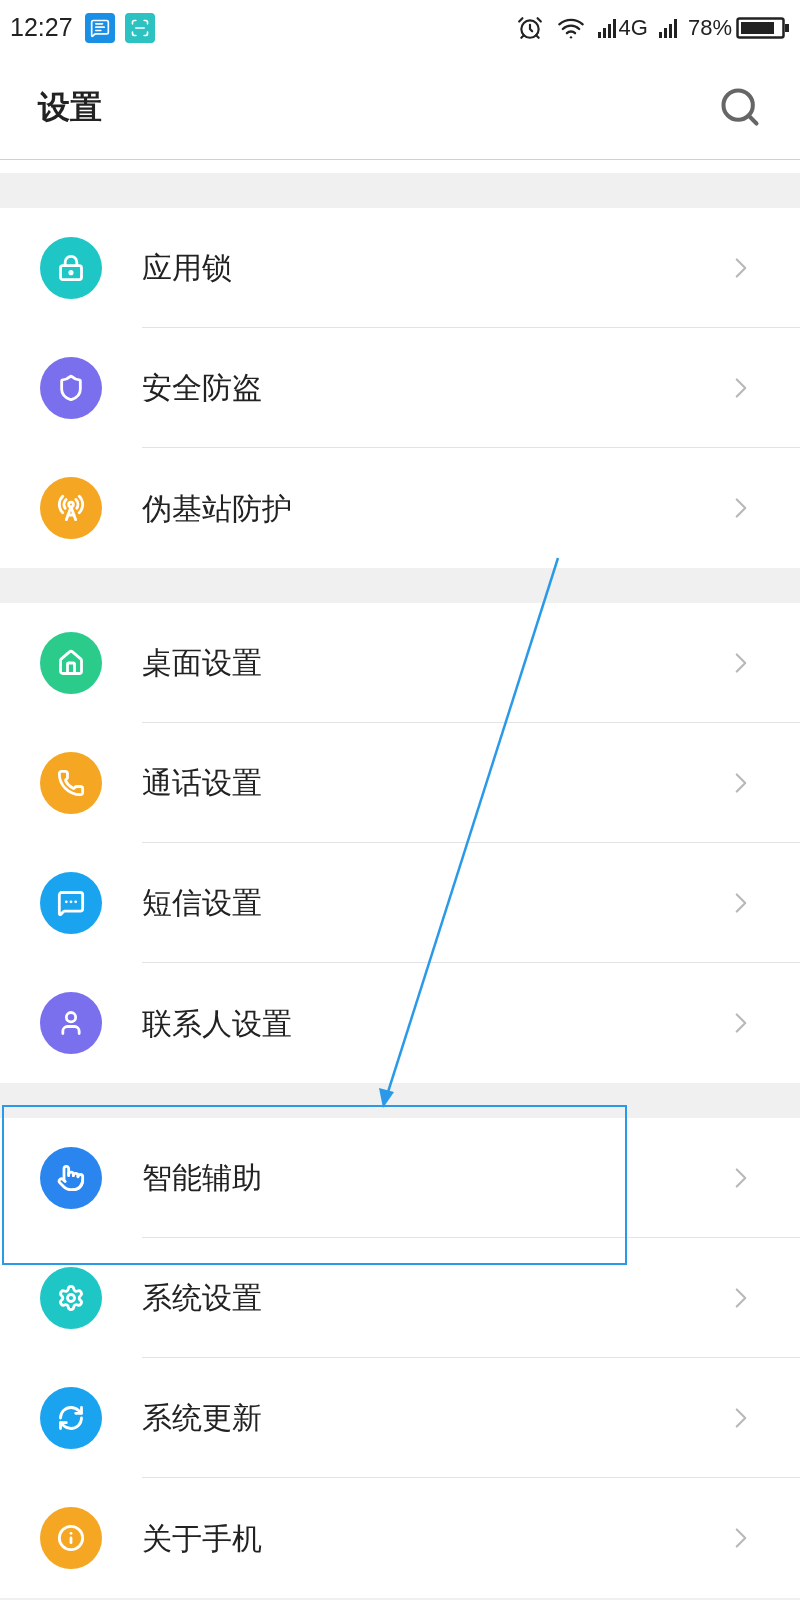 The height and width of the screenshot is (1600, 800). I want to click on settings-row: 伪基站防护, so click(400, 508).